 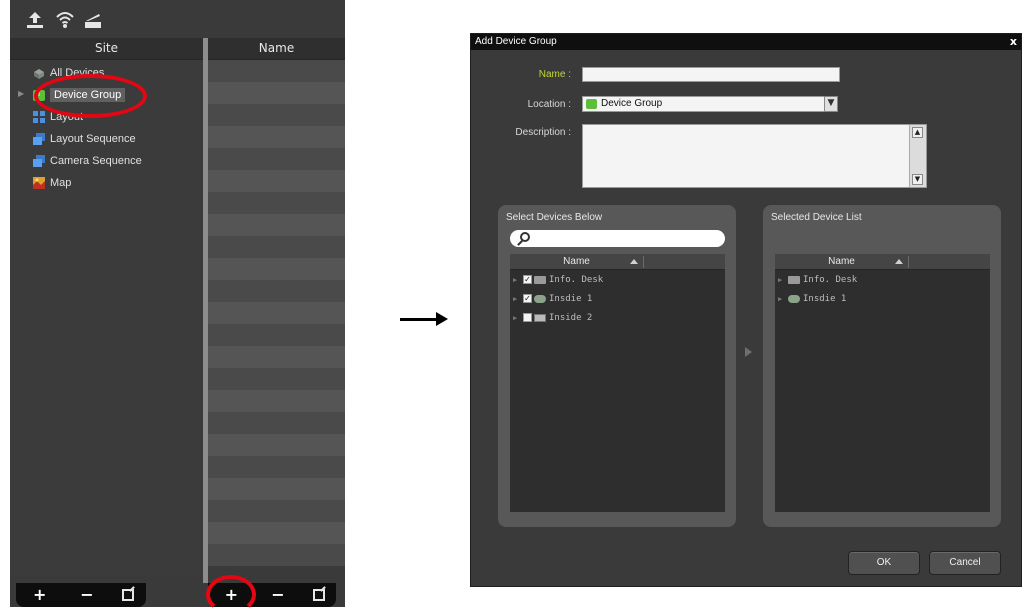 What do you see at coordinates (106, 49) in the screenshot?
I see `site-column-header: Site` at bounding box center [106, 49].